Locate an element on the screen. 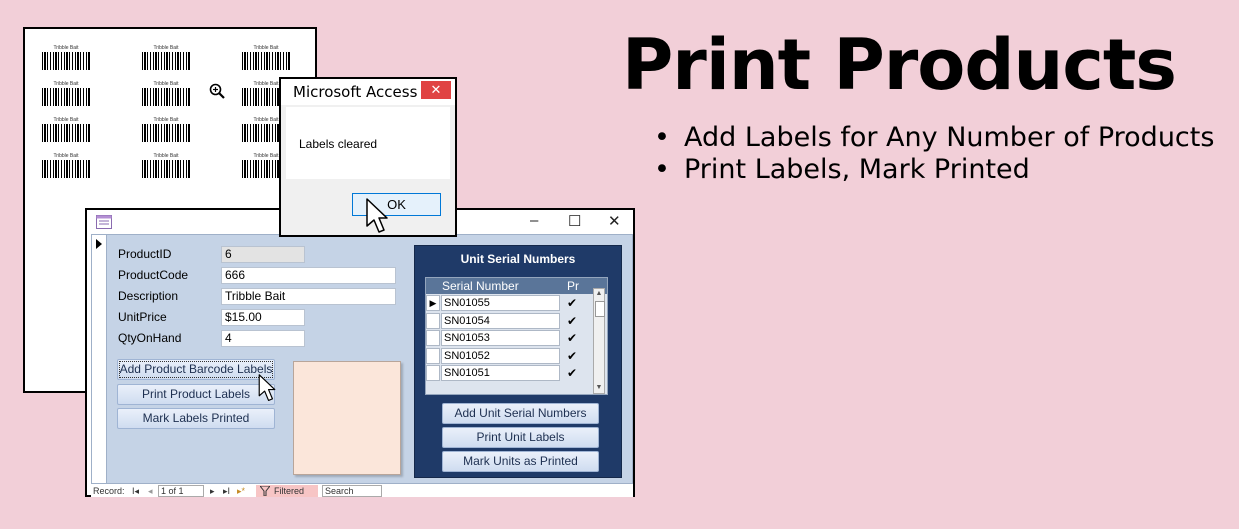 The width and height of the screenshot is (1239, 529). grid-header: Serial Number Pr is located at coordinates (516, 286).